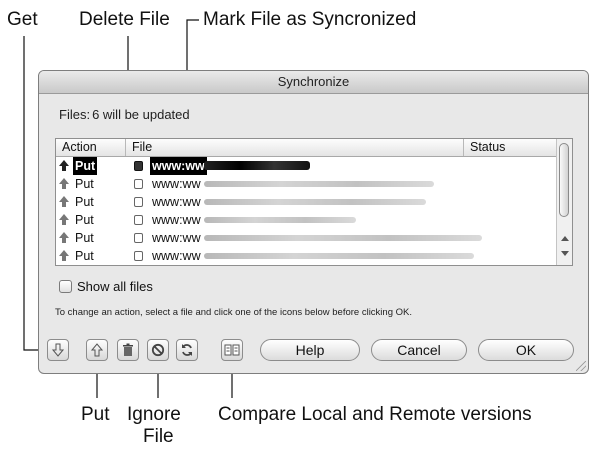  I want to click on files-summary: Files: 6 will be updated, so click(124, 114).